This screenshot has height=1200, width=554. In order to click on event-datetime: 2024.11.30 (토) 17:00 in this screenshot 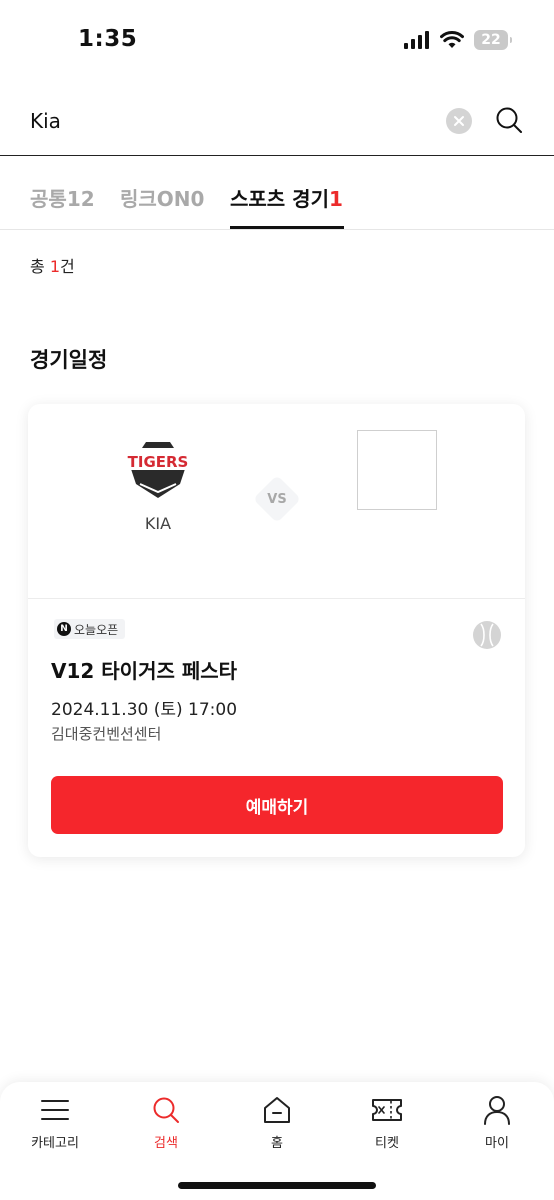, I will do `click(144, 710)`.